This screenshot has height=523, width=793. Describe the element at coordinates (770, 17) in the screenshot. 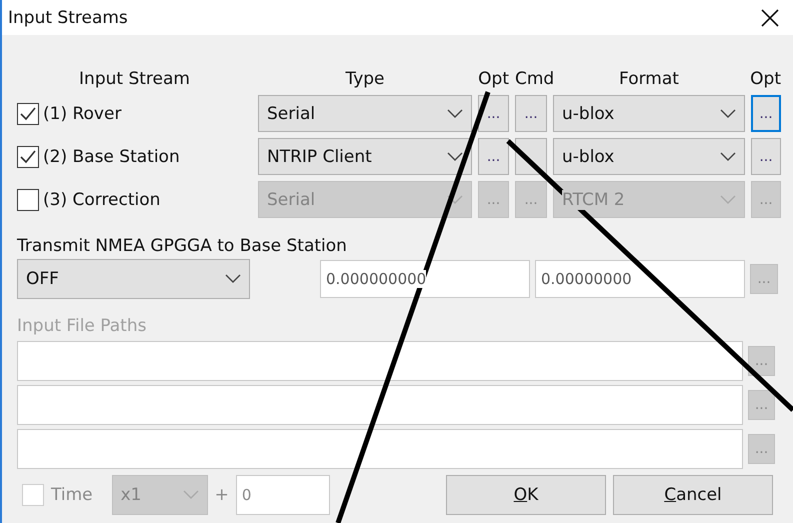

I see `close-icon` at that location.